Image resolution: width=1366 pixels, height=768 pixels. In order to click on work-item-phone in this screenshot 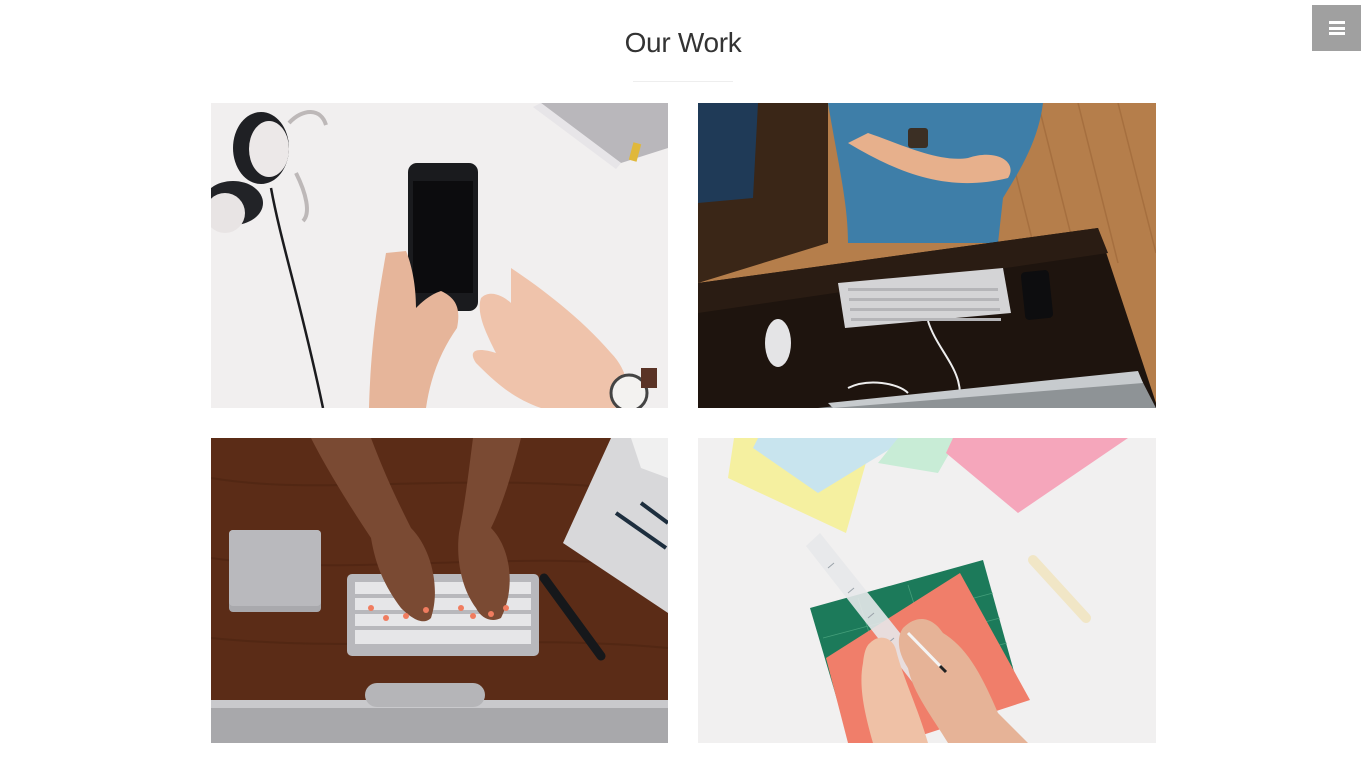, I will do `click(439, 255)`.